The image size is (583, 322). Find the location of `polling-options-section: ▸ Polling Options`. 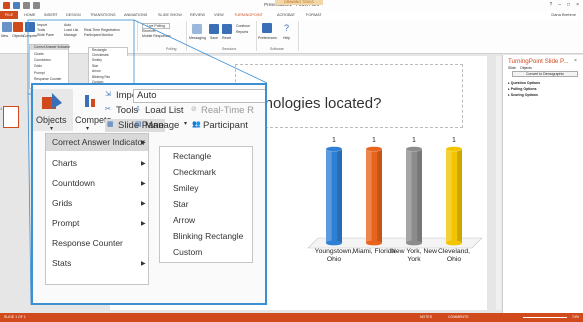

polling-options-section: ▸ Polling Options is located at coordinates (522, 89).